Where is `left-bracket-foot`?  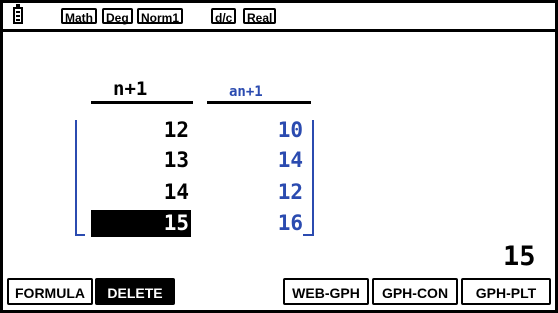
left-bracket-foot is located at coordinates (80, 235).